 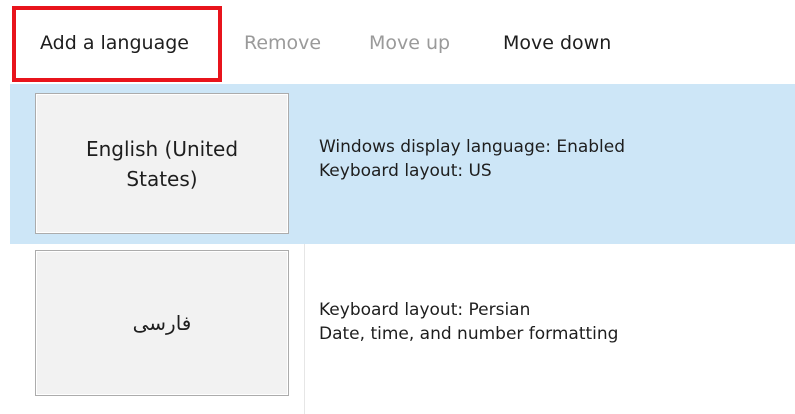 I want to click on language-tile-persian: فارسی, so click(x=162, y=323).